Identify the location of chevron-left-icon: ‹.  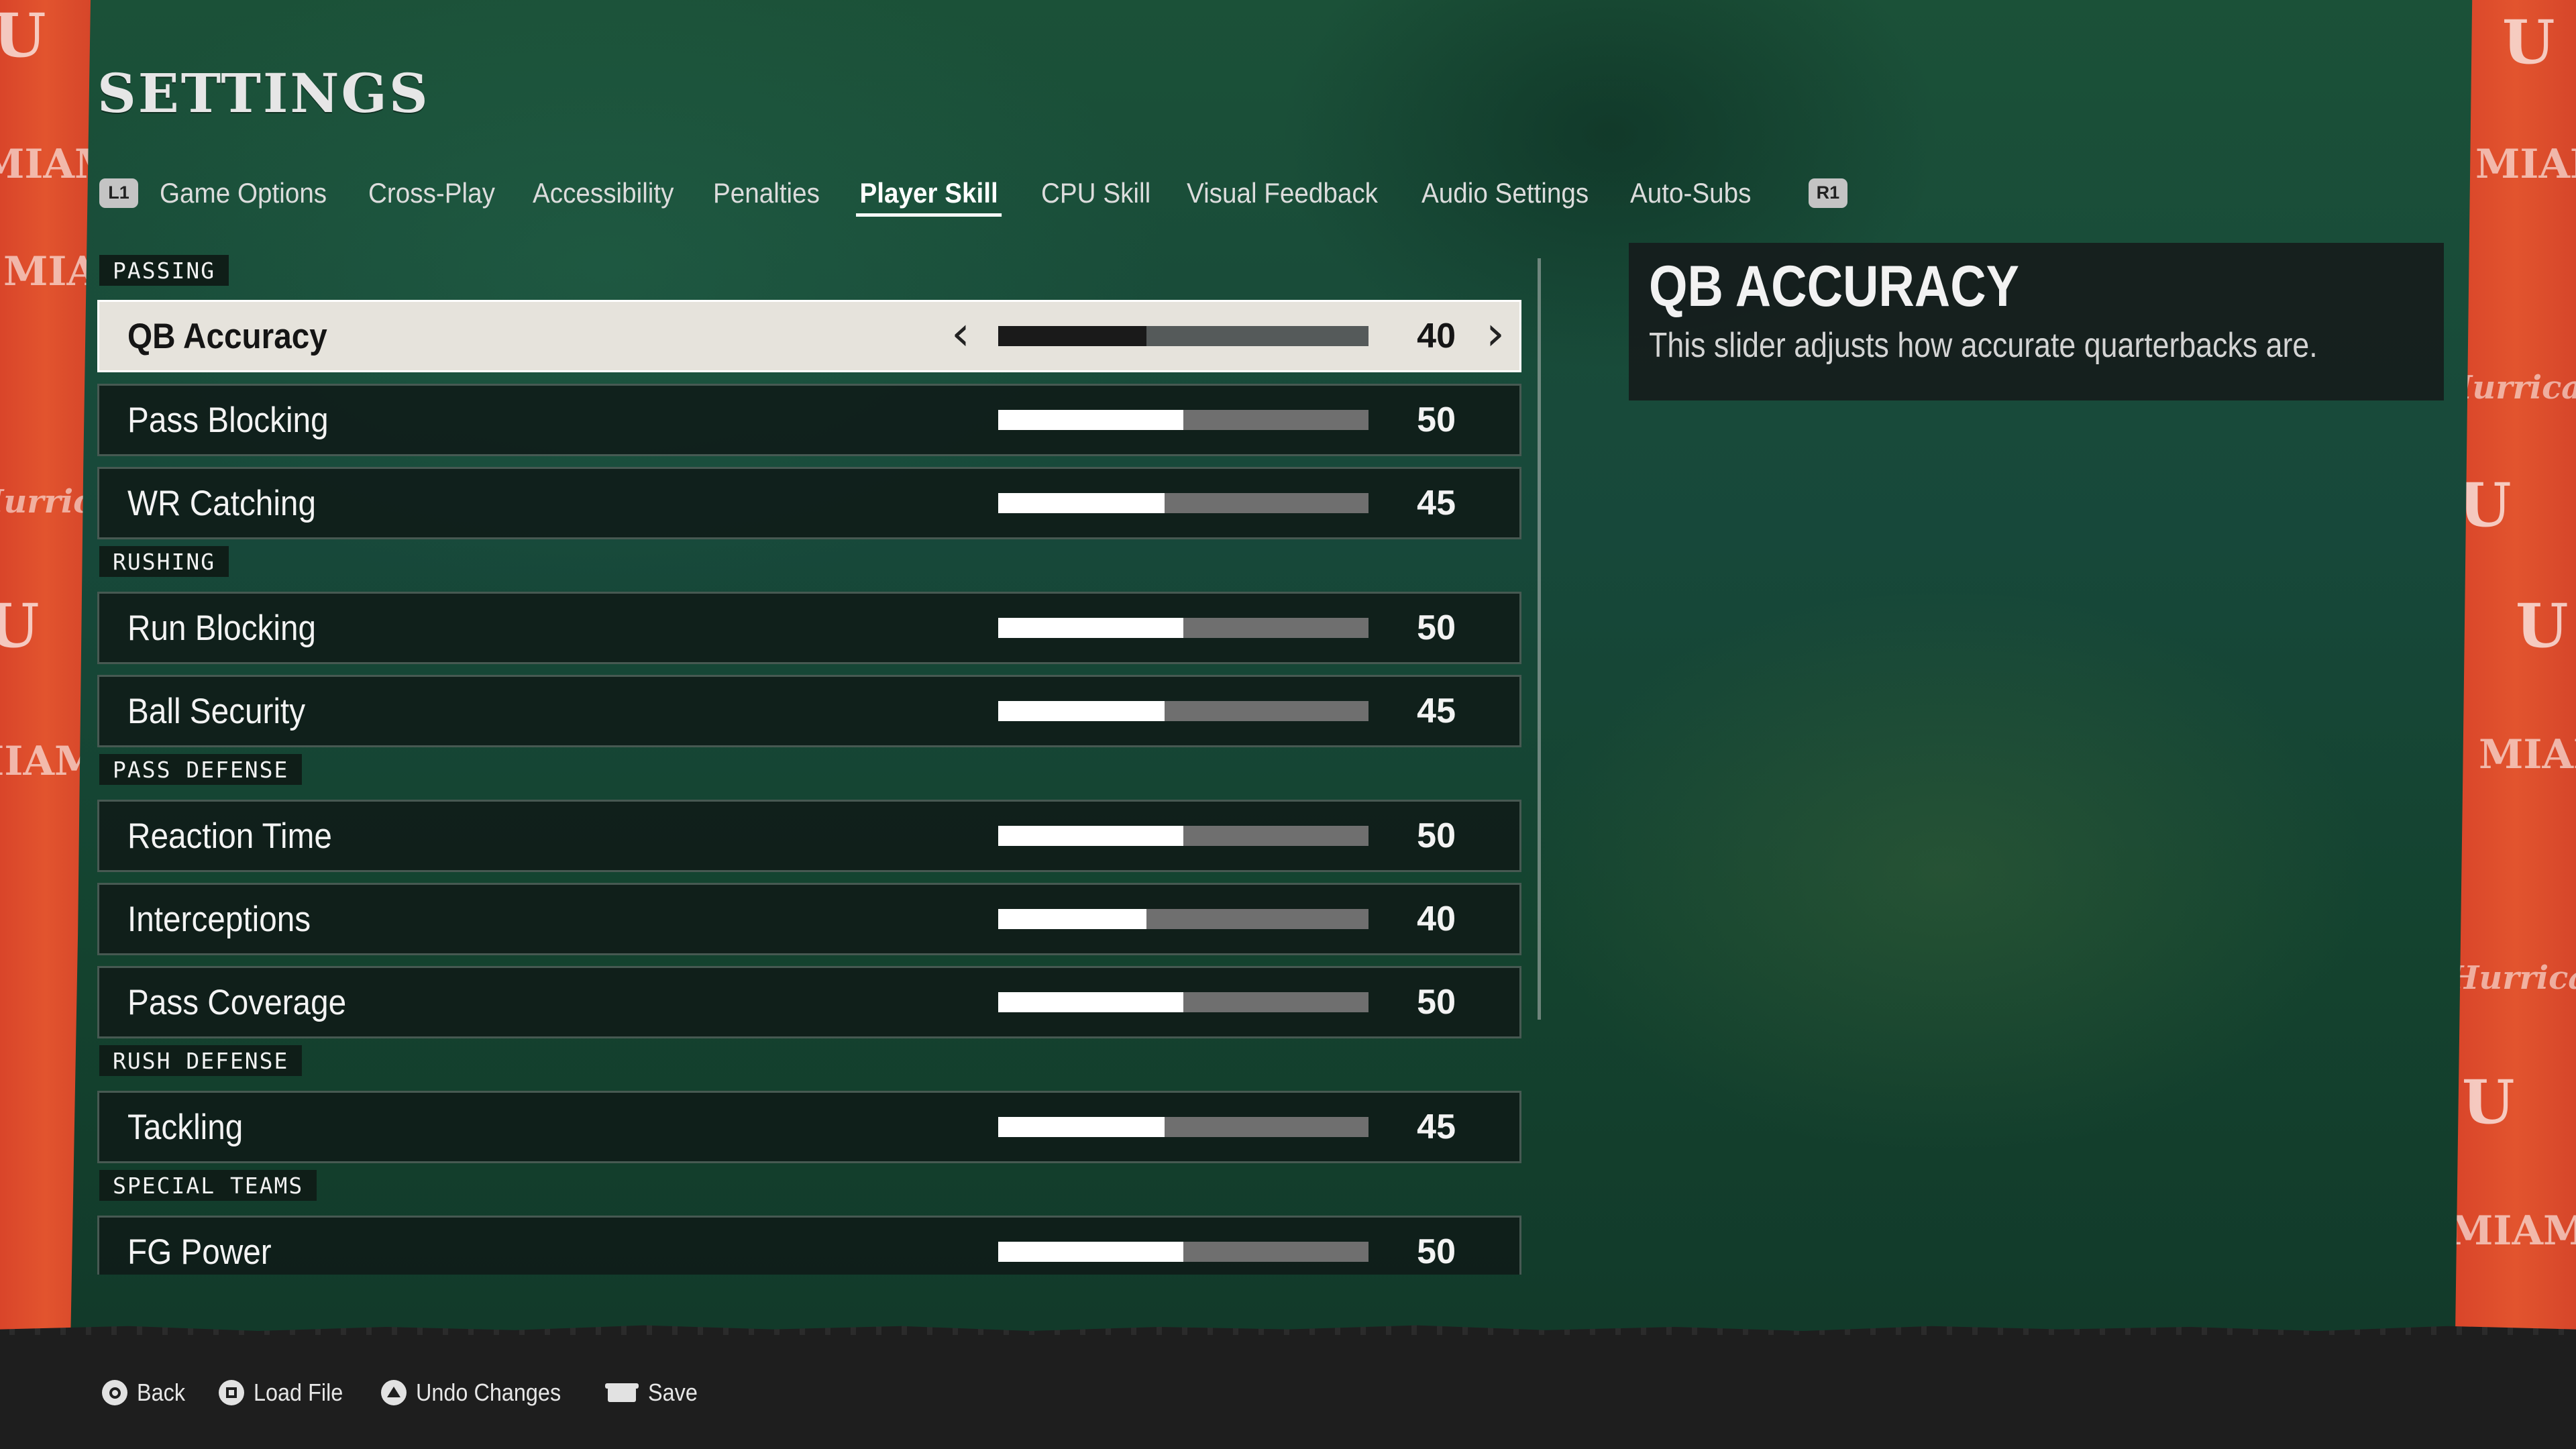
(960, 333).